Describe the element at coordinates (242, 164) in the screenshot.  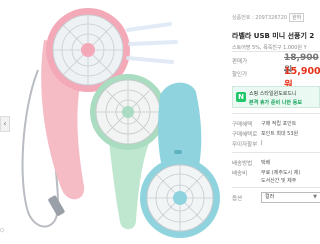
I see `spec-label: 배송방법` at that location.